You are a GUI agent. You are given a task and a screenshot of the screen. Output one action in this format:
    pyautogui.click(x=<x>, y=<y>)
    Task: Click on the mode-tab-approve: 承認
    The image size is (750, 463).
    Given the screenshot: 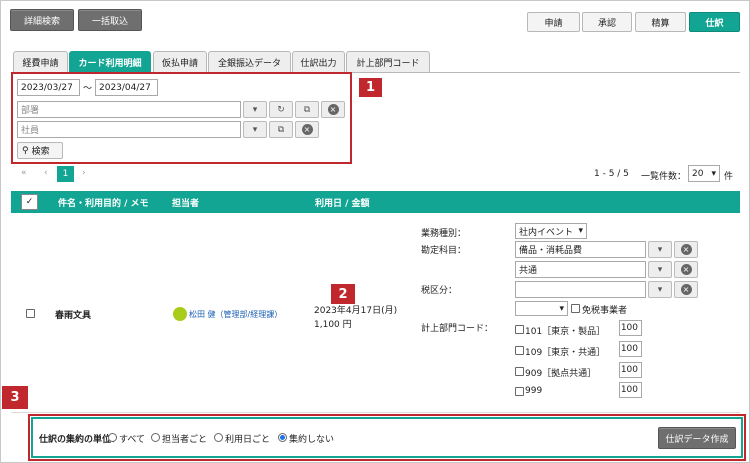 What is the action you would take?
    pyautogui.click(x=607, y=22)
    